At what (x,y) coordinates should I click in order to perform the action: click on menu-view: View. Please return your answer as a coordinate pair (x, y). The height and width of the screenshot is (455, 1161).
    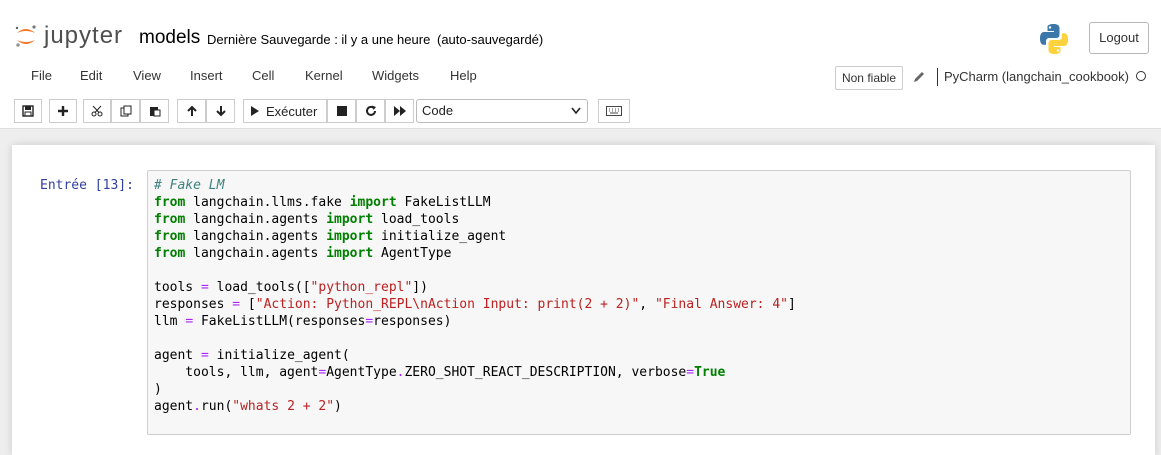
    Looking at the image, I should click on (147, 75).